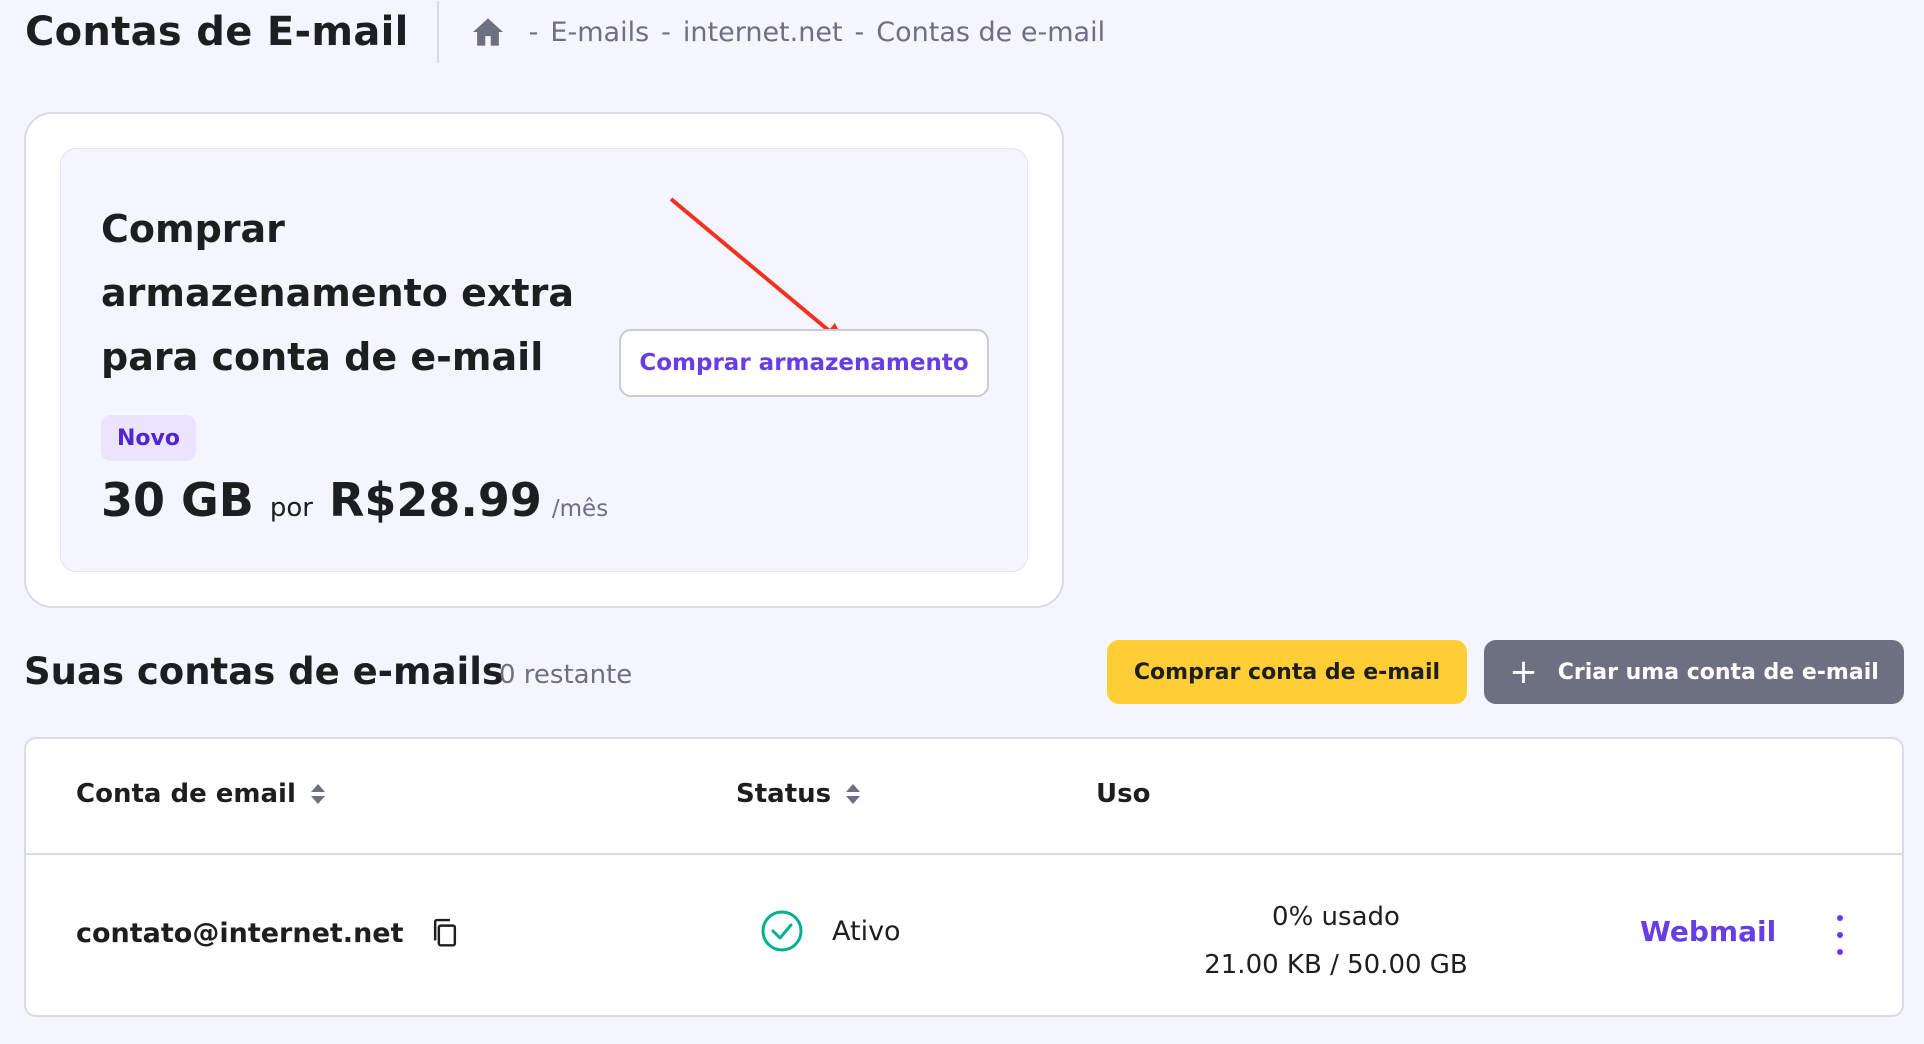 This screenshot has height=1044, width=1924. What do you see at coordinates (991, 32) in the screenshot?
I see `breadcrumb-item-current: Contas de e-mail` at bounding box center [991, 32].